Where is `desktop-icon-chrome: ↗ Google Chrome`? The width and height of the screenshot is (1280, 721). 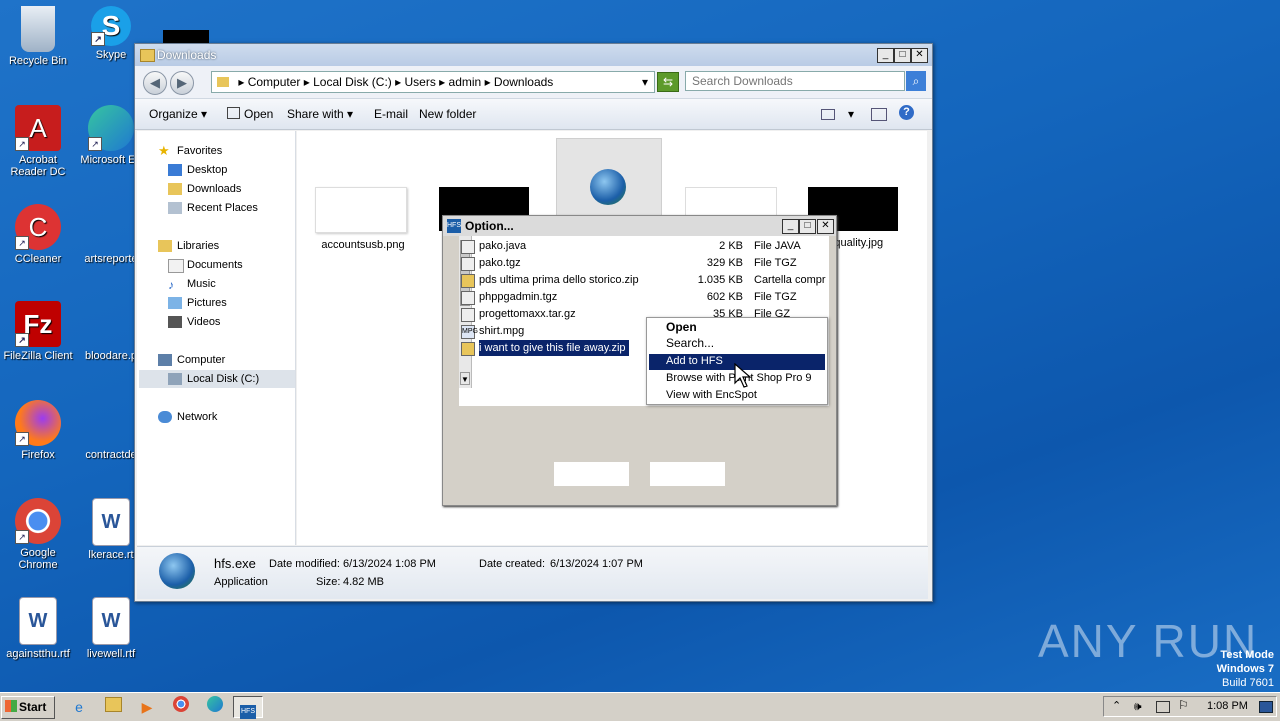
desktop-icon-chrome: ↗ Google Chrome is located at coordinates (38, 534).